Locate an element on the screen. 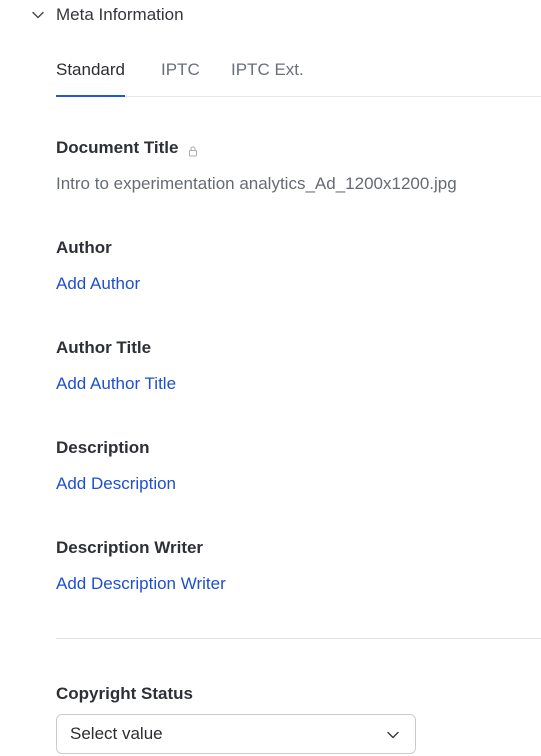  add-author-title-link: Add Author Title is located at coordinates (116, 384).